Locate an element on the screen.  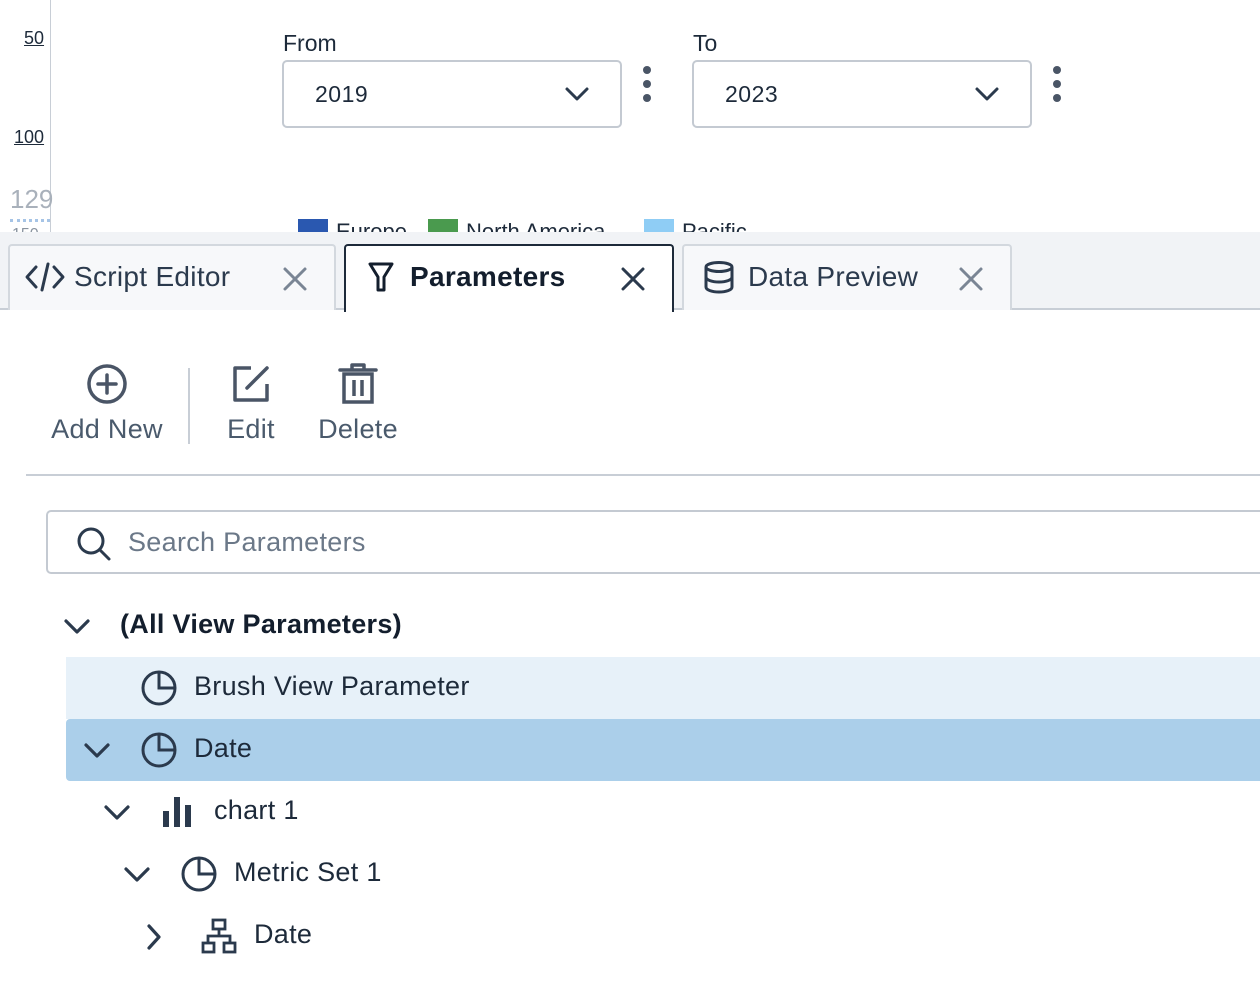
tab-parameters: Parameters is located at coordinates (509, 278).